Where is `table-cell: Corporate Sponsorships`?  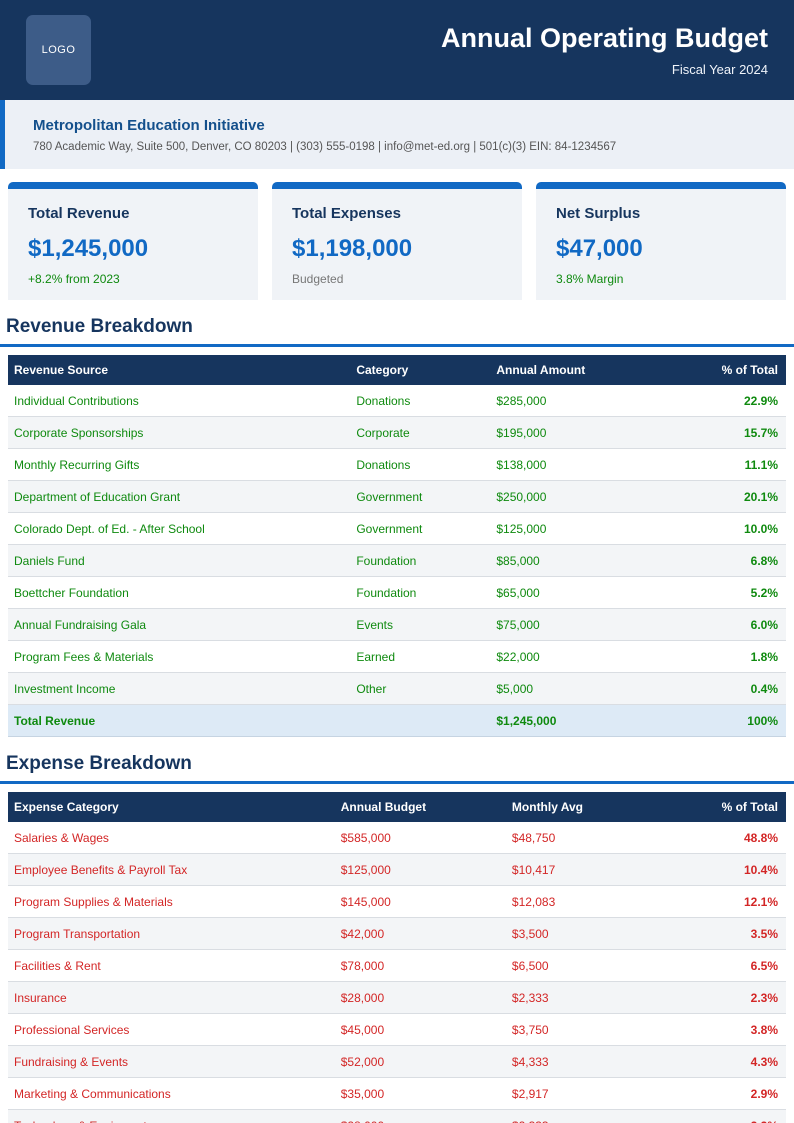 table-cell: Corporate Sponsorships is located at coordinates (179, 432).